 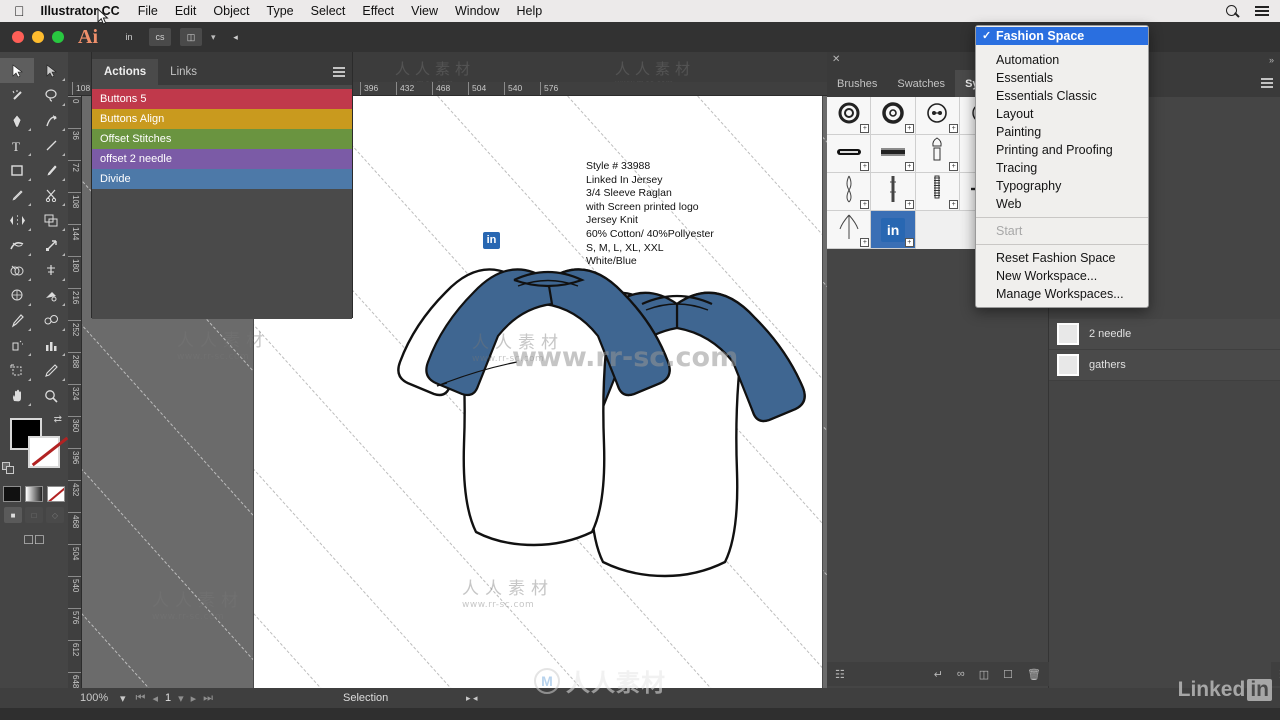 What do you see at coordinates (51, 245) in the screenshot?
I see `free-transform-tool` at bounding box center [51, 245].